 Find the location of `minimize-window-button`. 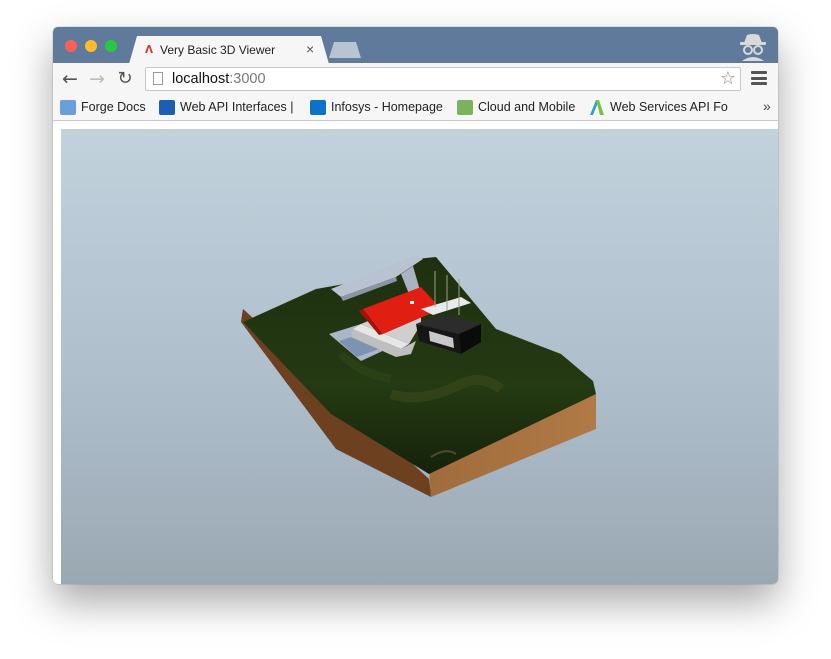

minimize-window-button is located at coordinates (91, 46).